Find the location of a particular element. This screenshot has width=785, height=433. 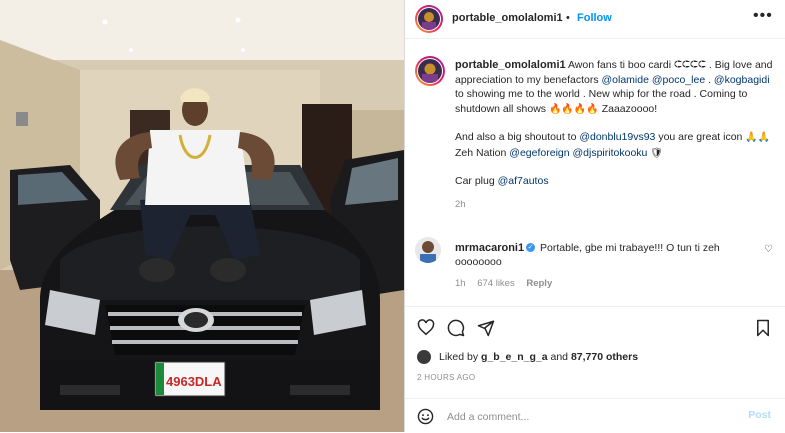

mention-poco-lee: @poco_lee is located at coordinates (678, 80).